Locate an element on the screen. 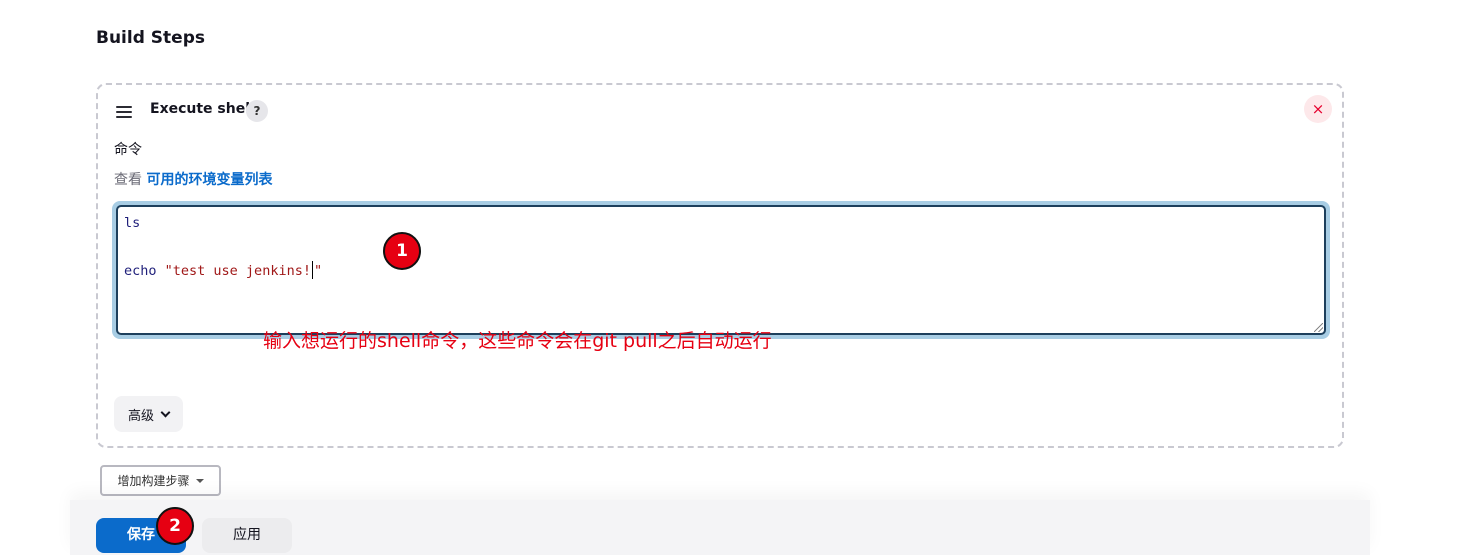 Image resolution: width=1484 pixels, height=555 pixels. advanced-label: 高级 is located at coordinates (141, 416).